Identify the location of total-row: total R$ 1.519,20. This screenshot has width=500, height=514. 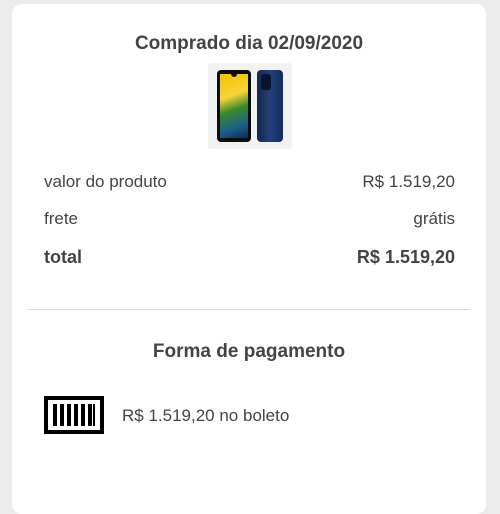
(249, 257).